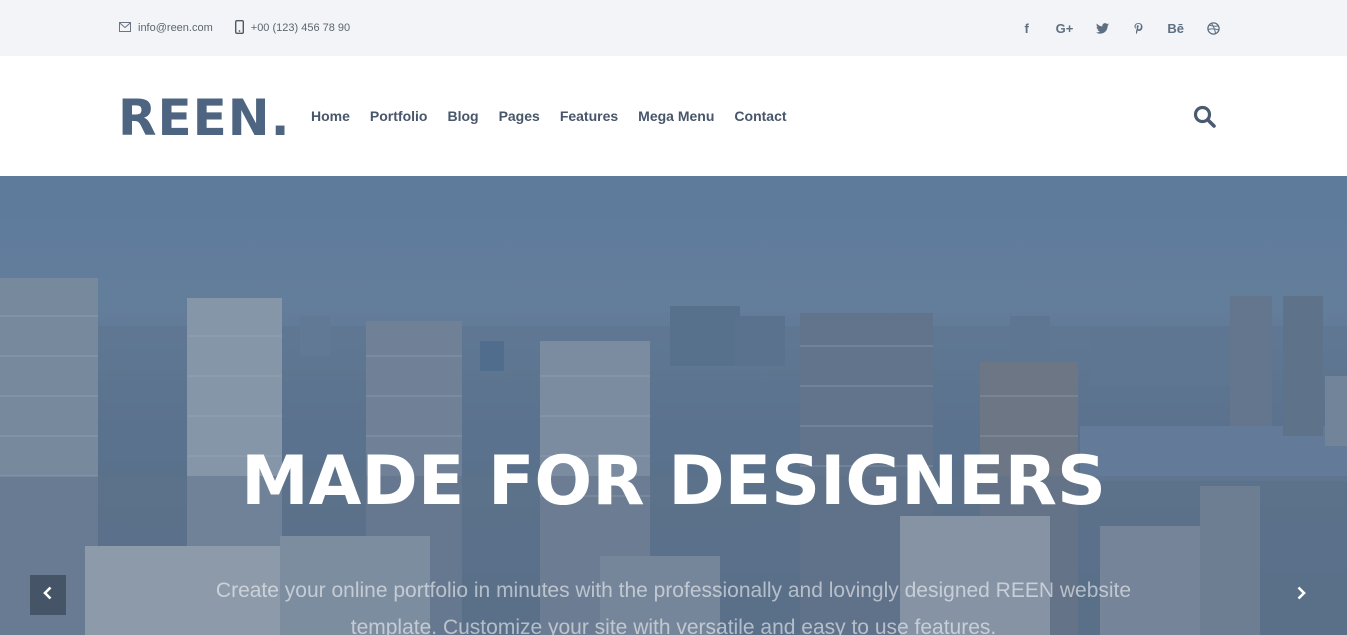 Image resolution: width=1347 pixels, height=635 pixels. Describe the element at coordinates (125, 28) in the screenshot. I see `envelope-icon` at that location.